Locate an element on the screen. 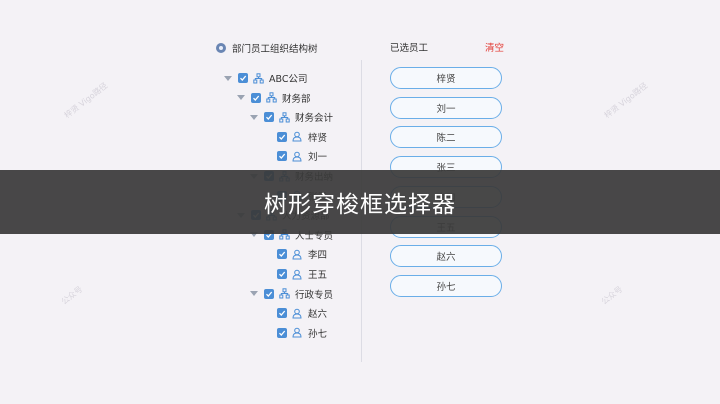 This screenshot has width=720, height=404. tree-node-label: 财务会计 is located at coordinates (314, 119).